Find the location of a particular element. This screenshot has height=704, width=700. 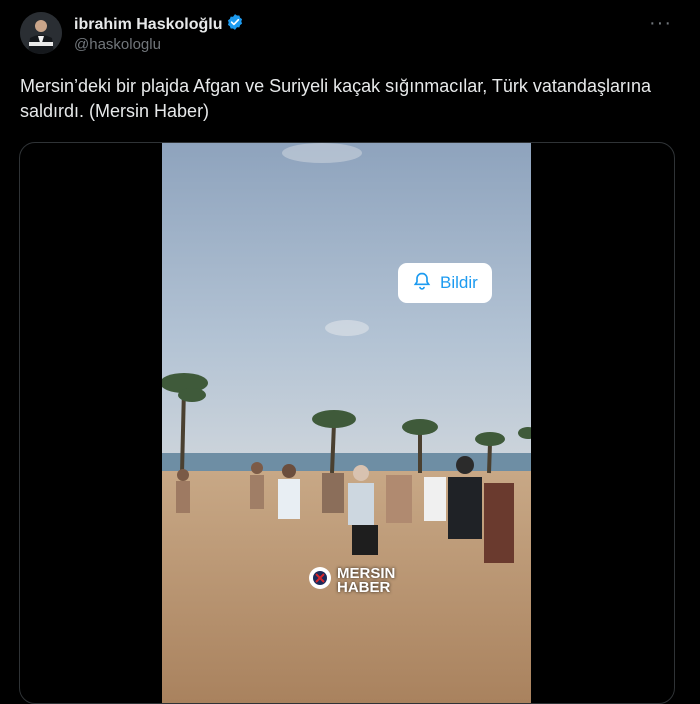

more-options-icon: ··· is located at coordinates (660, 23).